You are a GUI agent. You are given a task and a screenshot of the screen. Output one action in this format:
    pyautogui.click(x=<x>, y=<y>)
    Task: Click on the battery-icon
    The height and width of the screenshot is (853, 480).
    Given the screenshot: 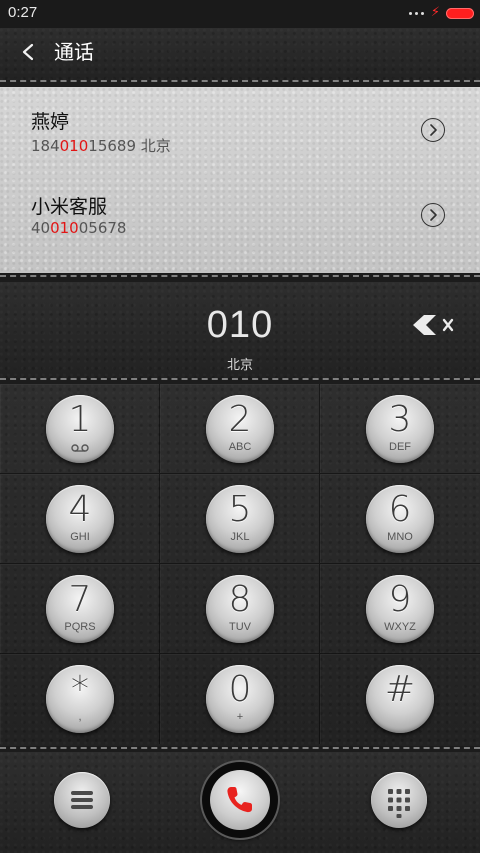 What is the action you would take?
    pyautogui.click(x=460, y=13)
    